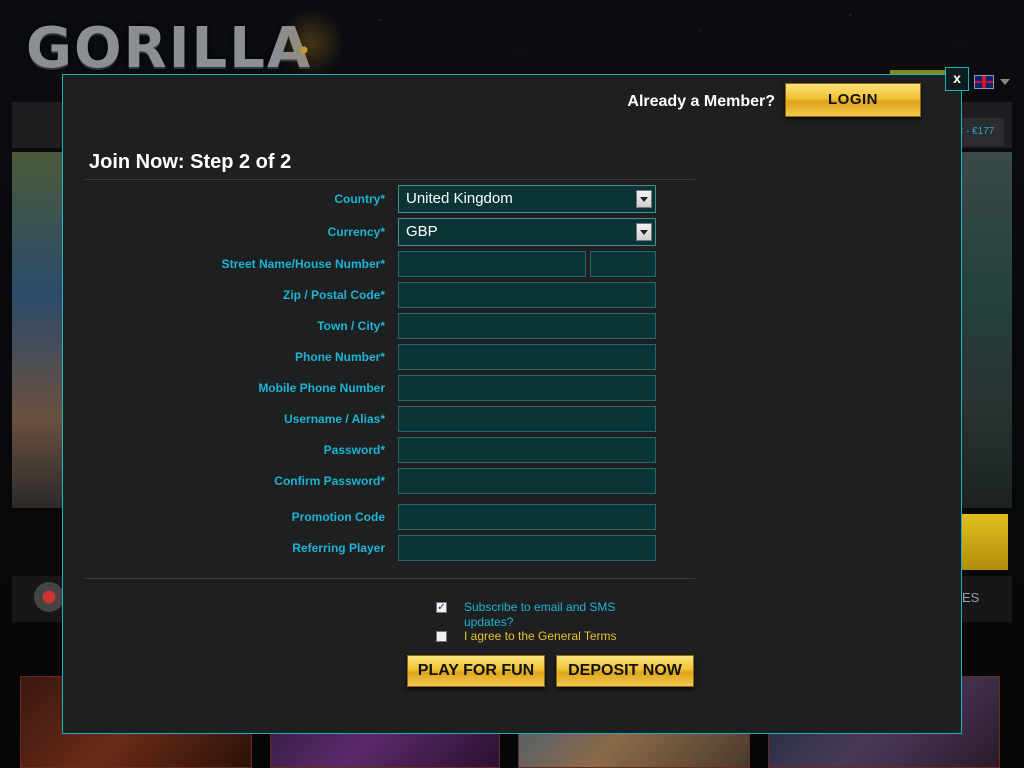 The width and height of the screenshot is (1024, 768). What do you see at coordinates (329, 481) in the screenshot?
I see `confirm-password-label: Confirm Password*` at bounding box center [329, 481].